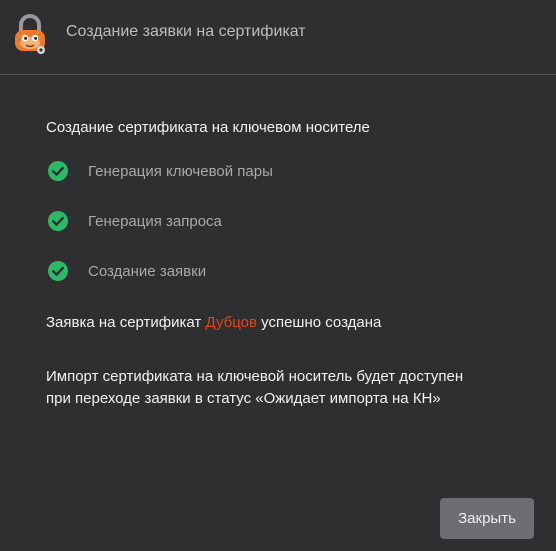  I want to click on result-prefix: Заявка на сертификат, so click(126, 322).